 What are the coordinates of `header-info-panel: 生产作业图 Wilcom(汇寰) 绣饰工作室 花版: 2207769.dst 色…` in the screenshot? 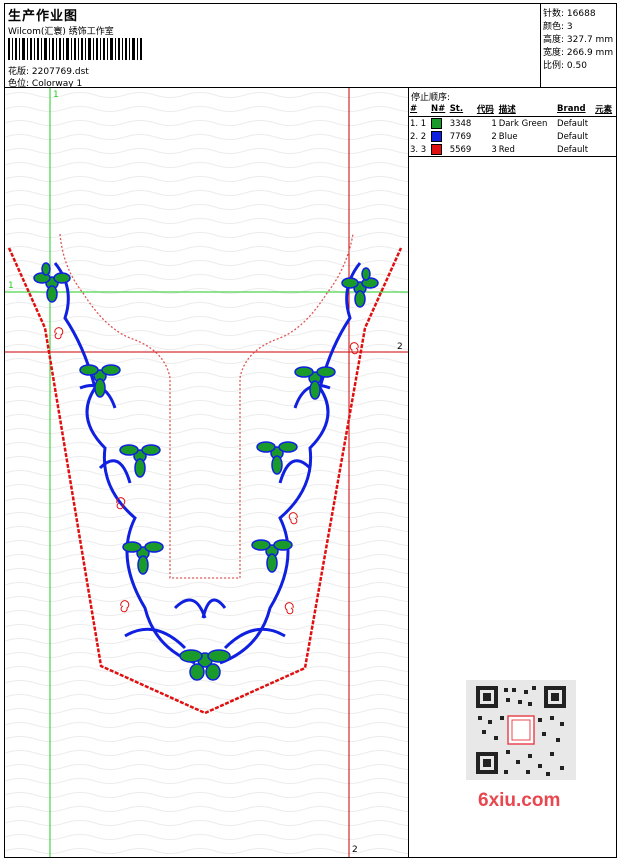 It's located at (273, 46).